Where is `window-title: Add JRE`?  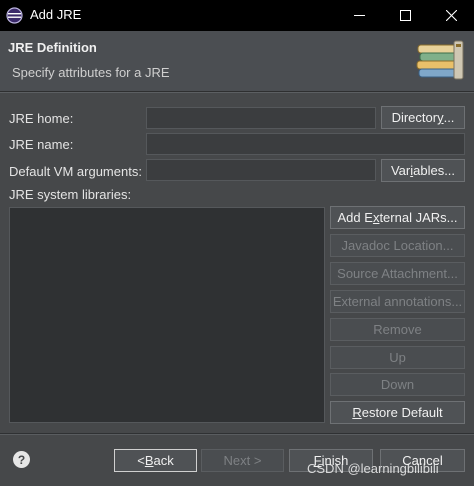
window-title: Add JRE is located at coordinates (56, 14).